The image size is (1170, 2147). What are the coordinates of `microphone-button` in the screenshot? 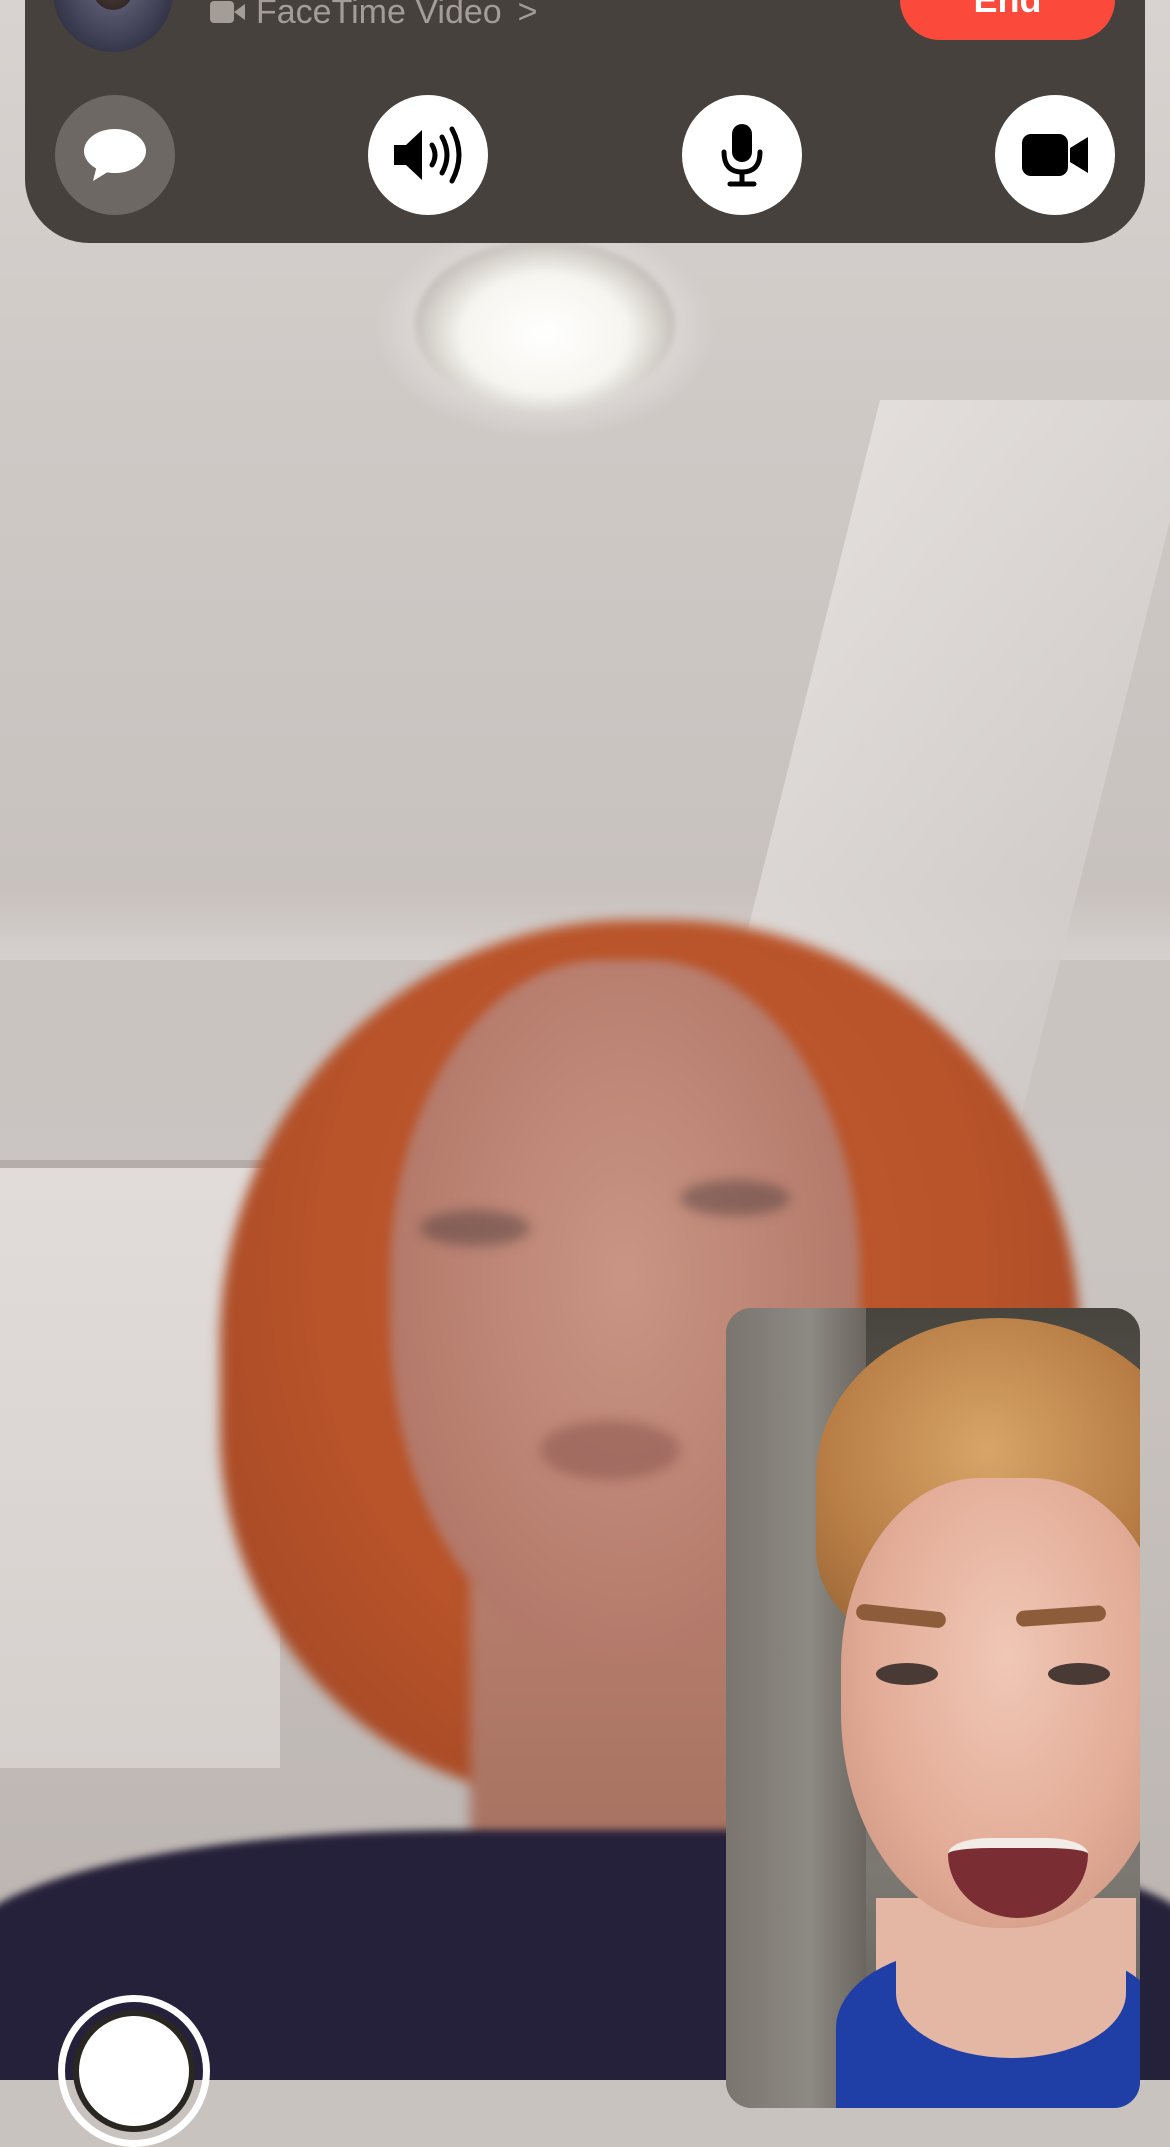 It's located at (742, 155).